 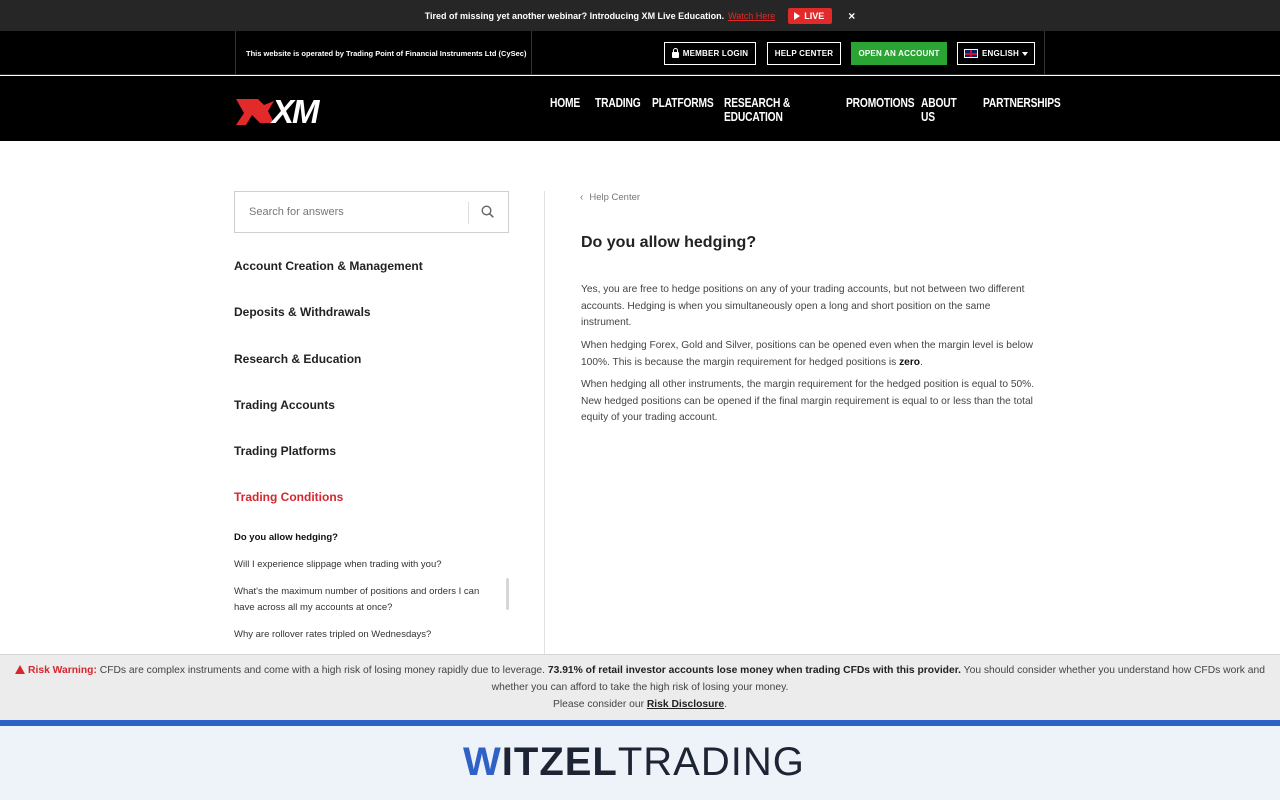 I want to click on search-divider, so click(x=468, y=213).